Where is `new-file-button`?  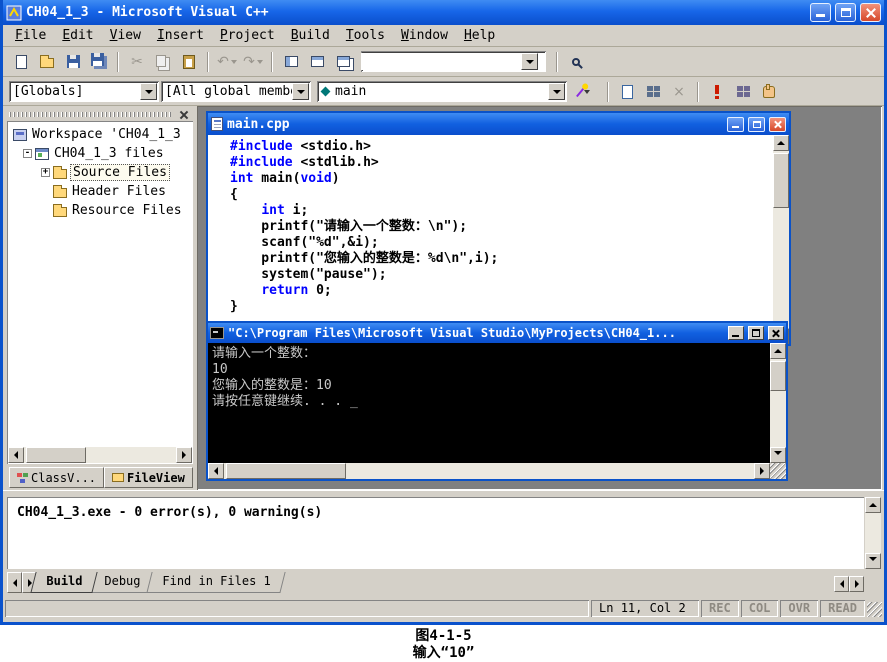
new-file-button is located at coordinates (21, 62).